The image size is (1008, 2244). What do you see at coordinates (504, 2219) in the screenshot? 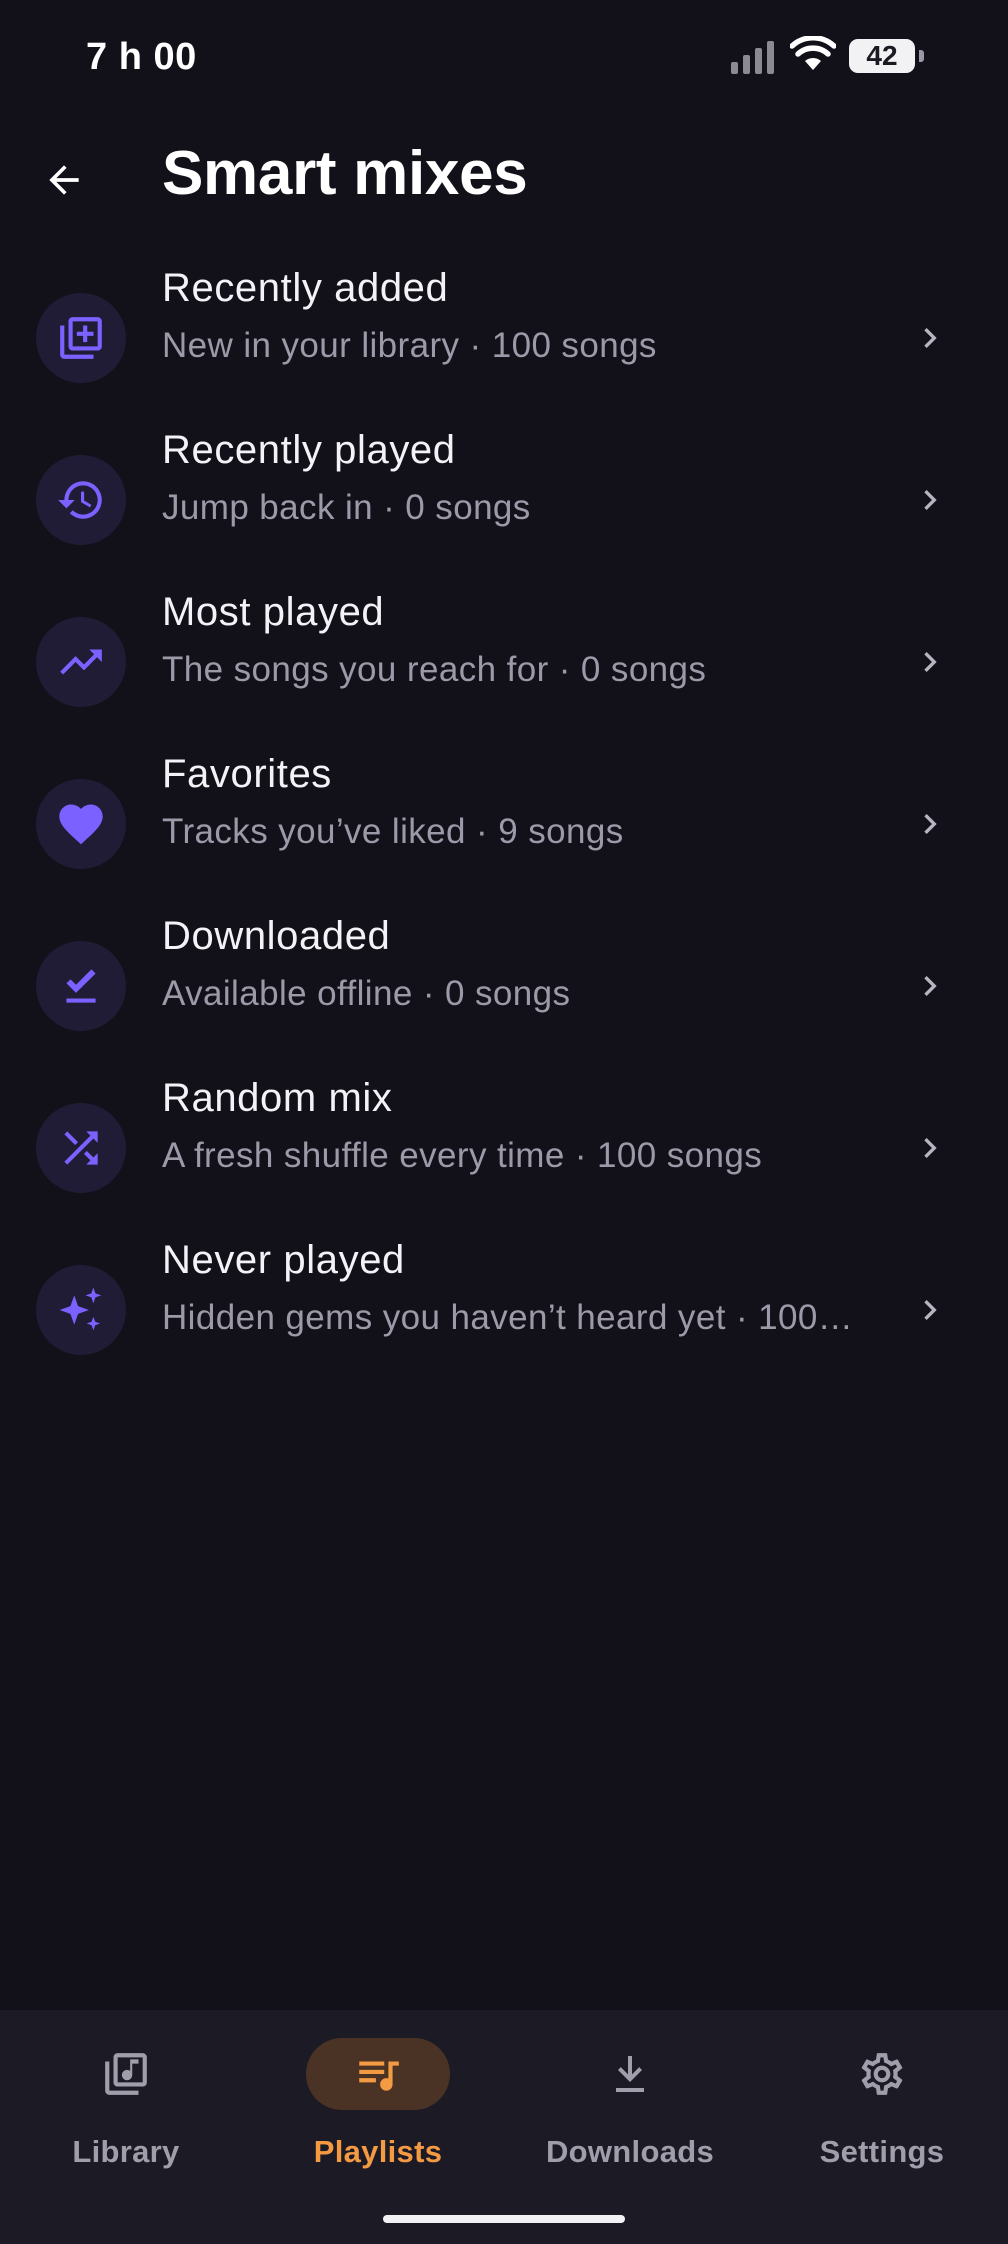
I see `home-indicator` at bounding box center [504, 2219].